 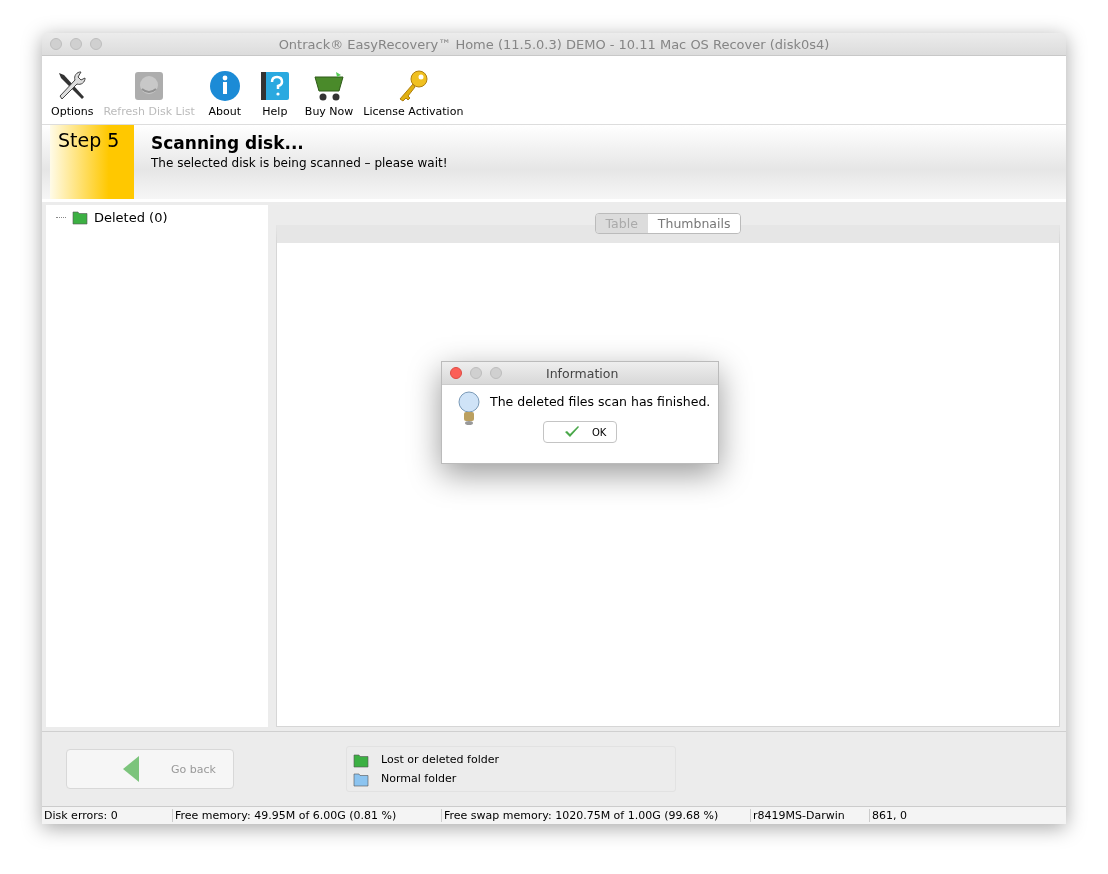 What do you see at coordinates (694, 223) in the screenshot?
I see `view-tab: Thumbnails` at bounding box center [694, 223].